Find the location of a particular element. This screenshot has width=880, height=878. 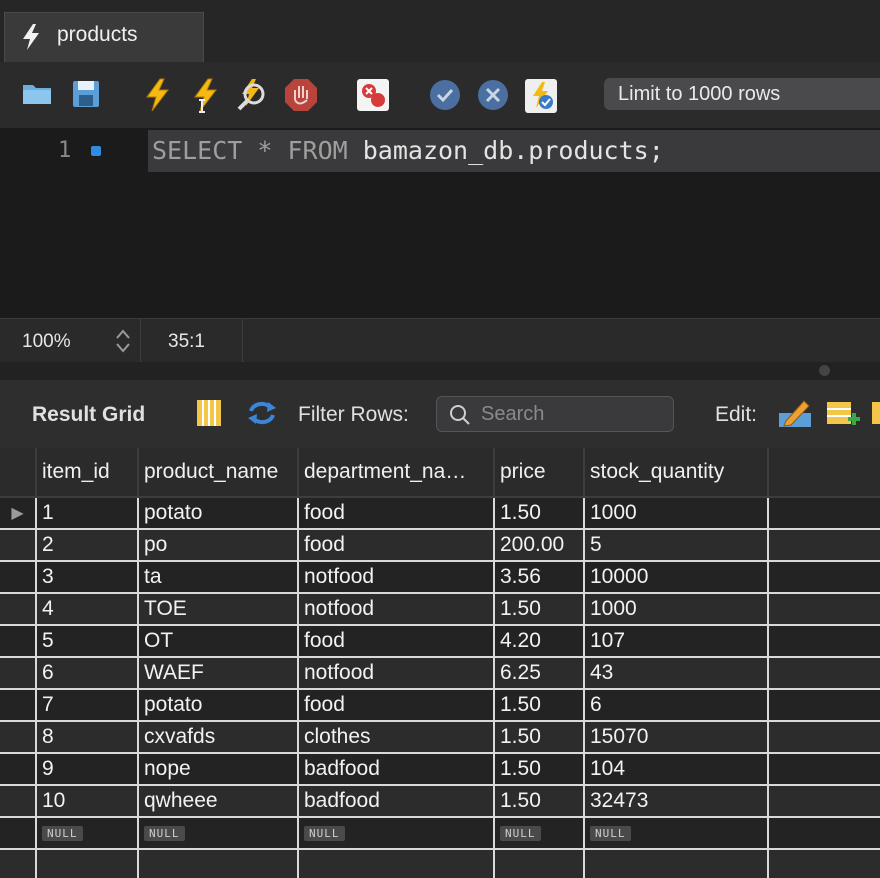

new-row: NULL NULL NULL NULL NULL is located at coordinates (440, 833).